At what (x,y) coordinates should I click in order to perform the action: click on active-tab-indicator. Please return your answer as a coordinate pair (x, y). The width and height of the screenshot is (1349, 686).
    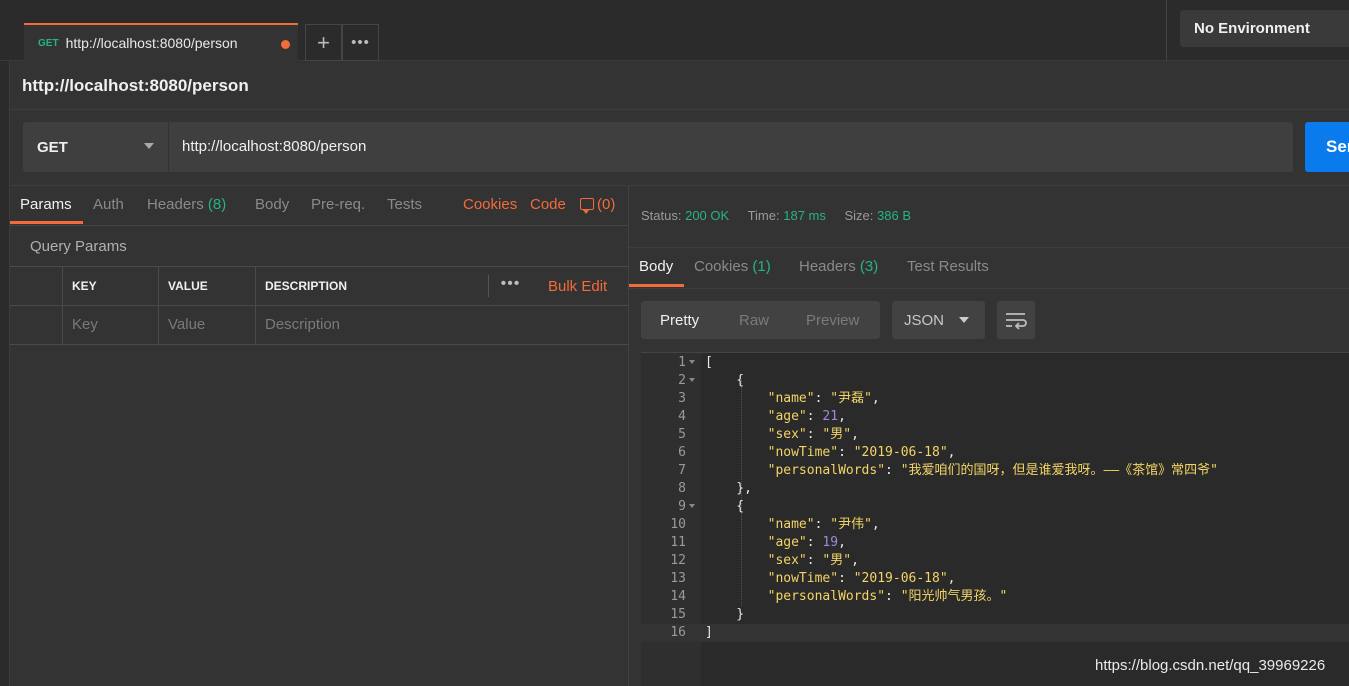
    Looking at the image, I should click on (46, 222).